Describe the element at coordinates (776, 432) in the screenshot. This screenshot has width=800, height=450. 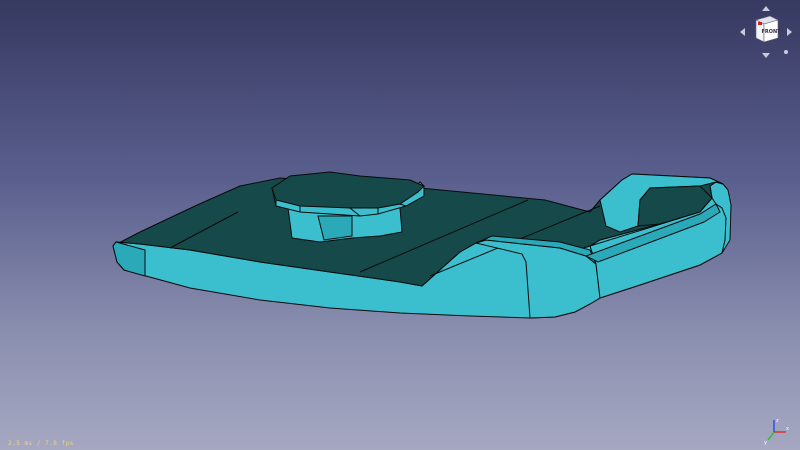
I see `axis-cross: x y z` at that location.